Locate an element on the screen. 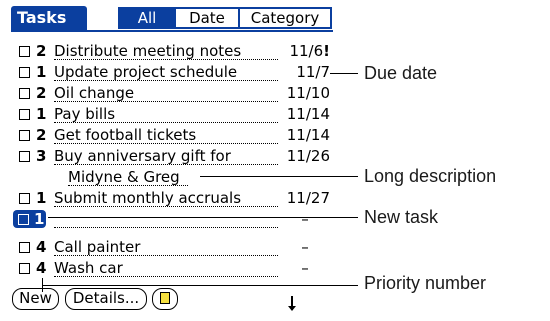  task-row: 1 Update project schedule 11/7 is located at coordinates (172, 72).